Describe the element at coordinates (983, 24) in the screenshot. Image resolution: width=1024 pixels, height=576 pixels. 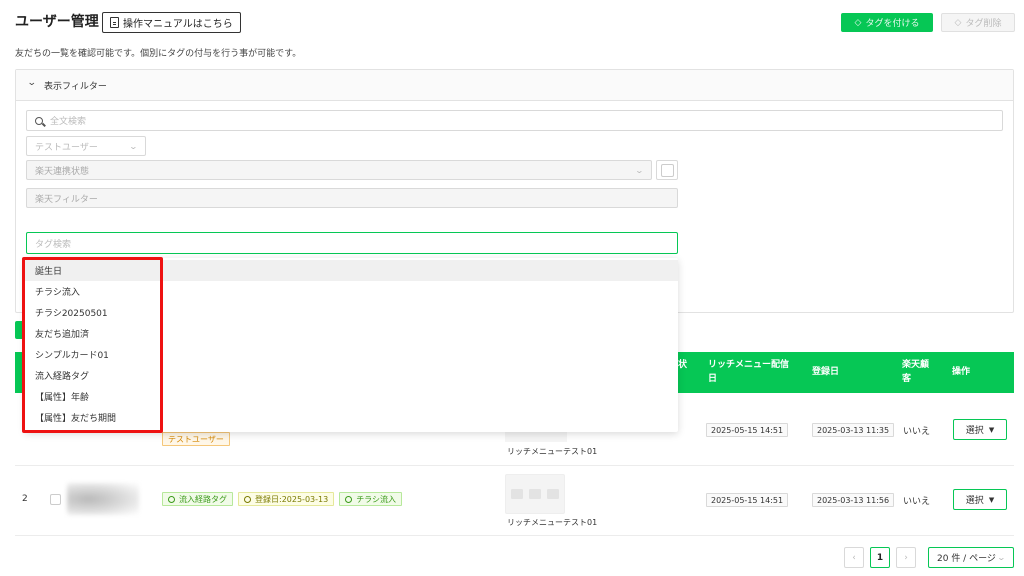
I see `delete-tag-button-label: タグ削除` at that location.